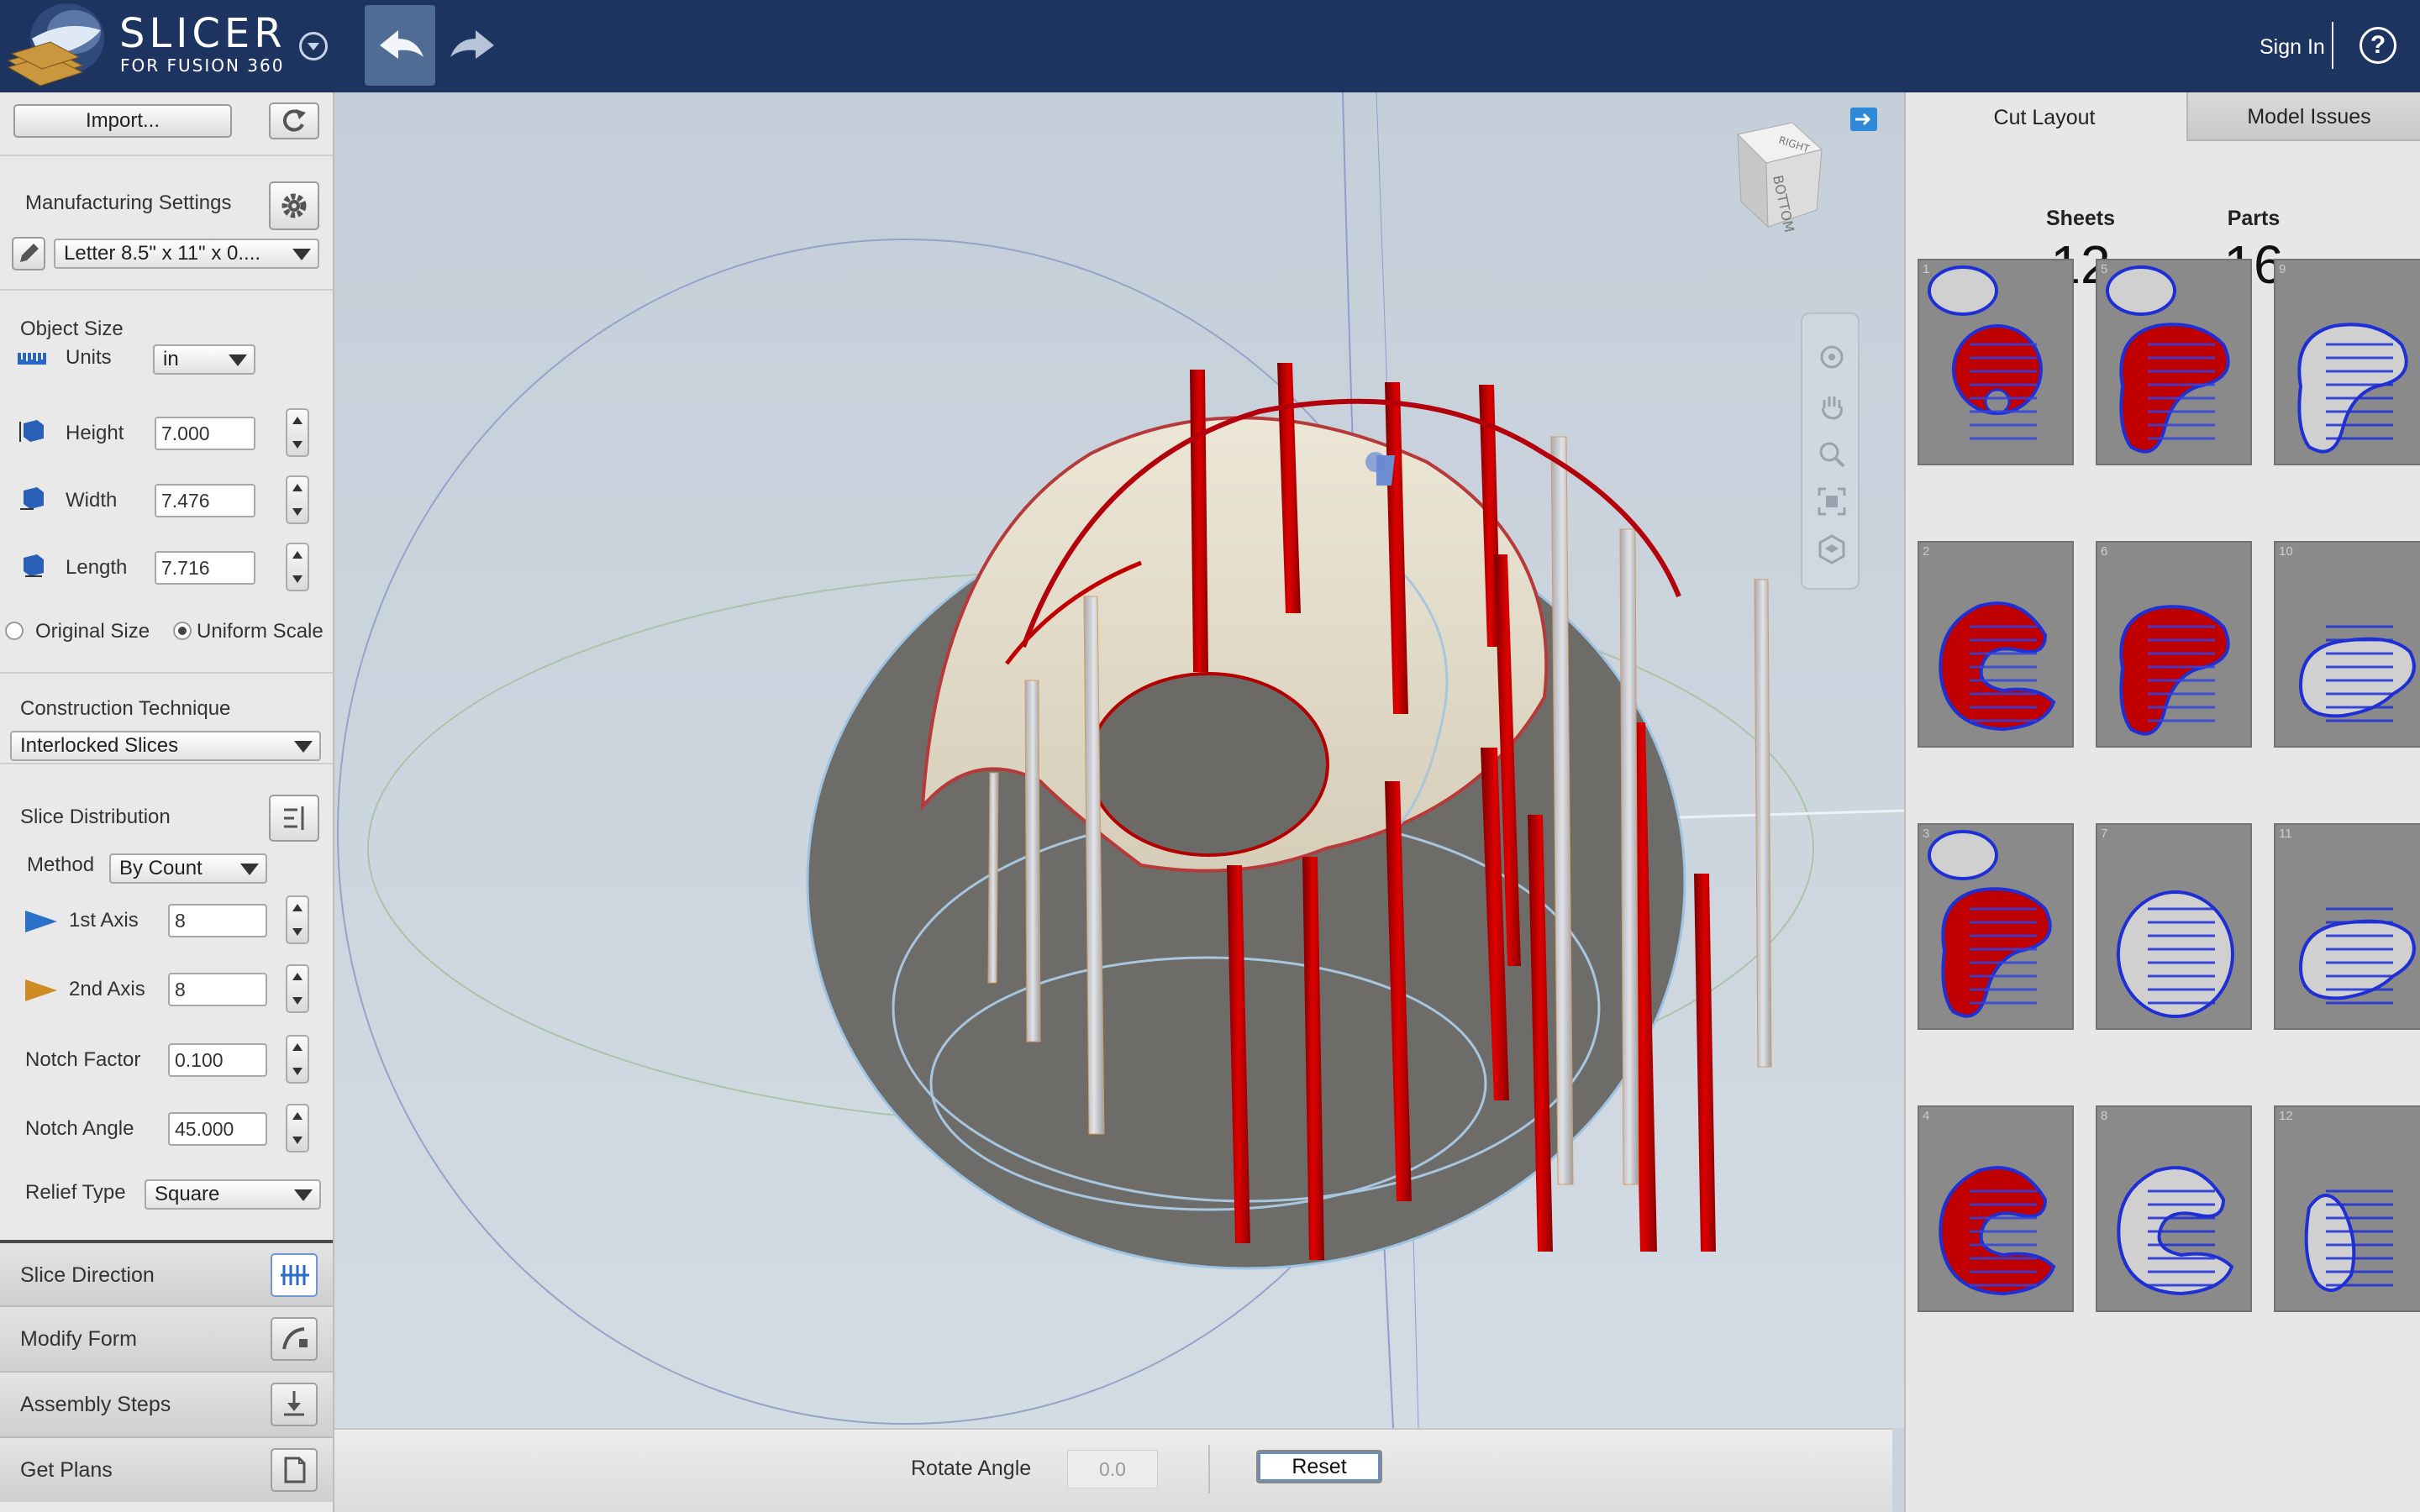 Image resolution: width=2420 pixels, height=1512 pixels. Describe the element at coordinates (182, 631) in the screenshot. I see `uniform-scale-radio` at that location.